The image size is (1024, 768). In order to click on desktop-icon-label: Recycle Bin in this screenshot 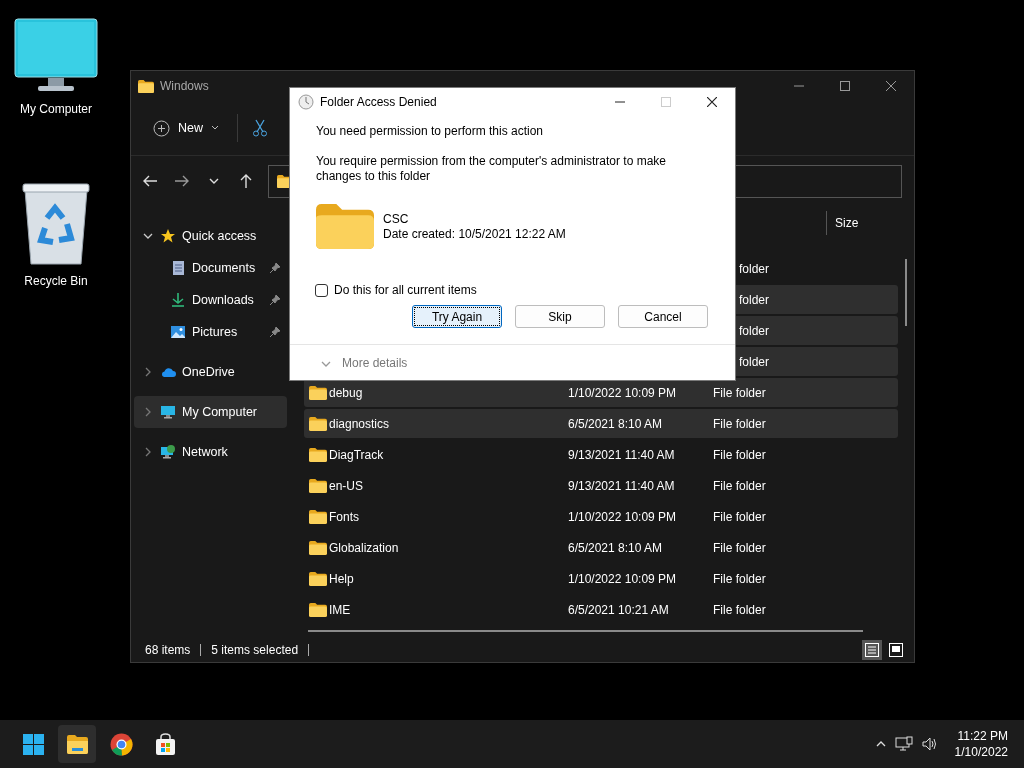, I will do `click(56, 281)`.